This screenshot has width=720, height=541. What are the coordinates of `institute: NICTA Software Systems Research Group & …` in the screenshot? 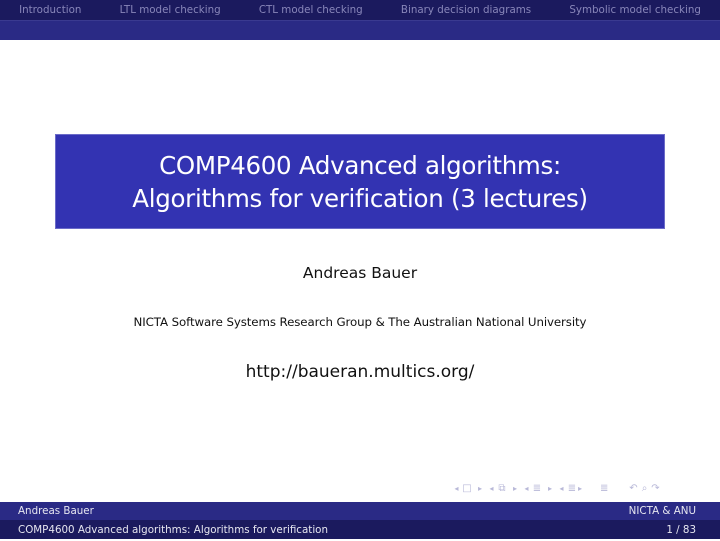 It's located at (360, 322).